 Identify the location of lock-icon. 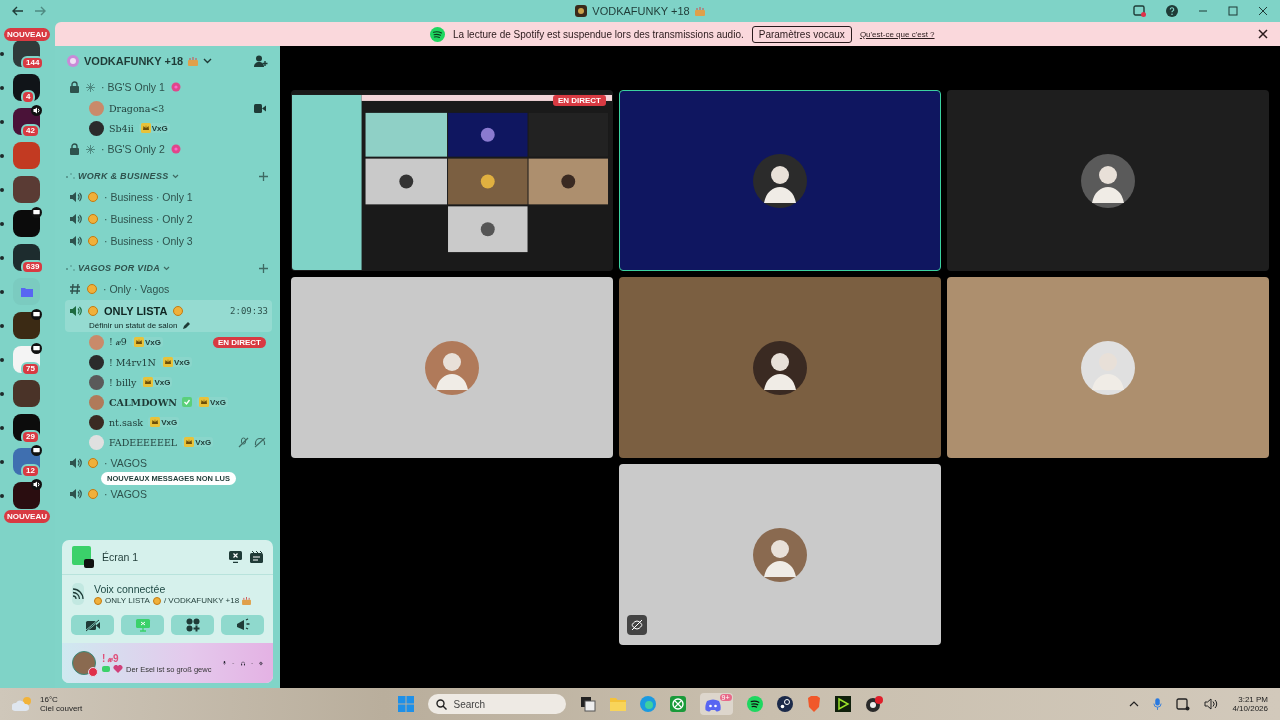
(74, 87).